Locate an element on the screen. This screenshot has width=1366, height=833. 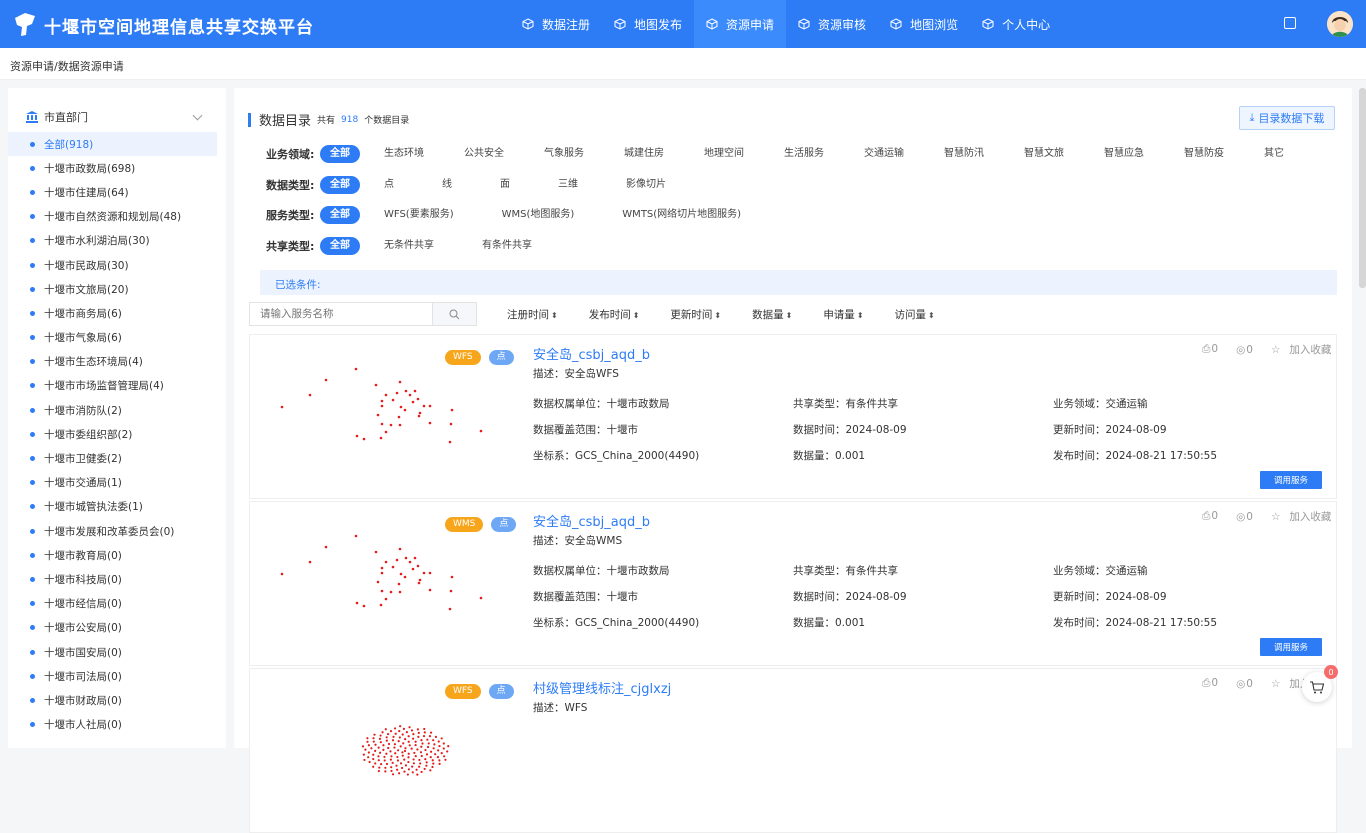
sidebar-item-19: 十堰市科技局(0) is located at coordinates (112, 579).